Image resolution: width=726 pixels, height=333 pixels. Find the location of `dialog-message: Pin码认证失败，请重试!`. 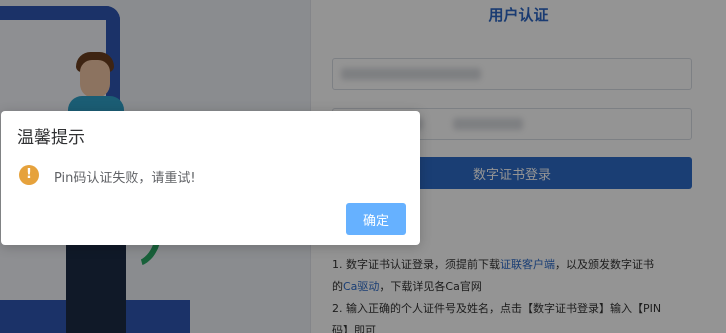

dialog-message: Pin码认证失败，请重试! is located at coordinates (125, 178).